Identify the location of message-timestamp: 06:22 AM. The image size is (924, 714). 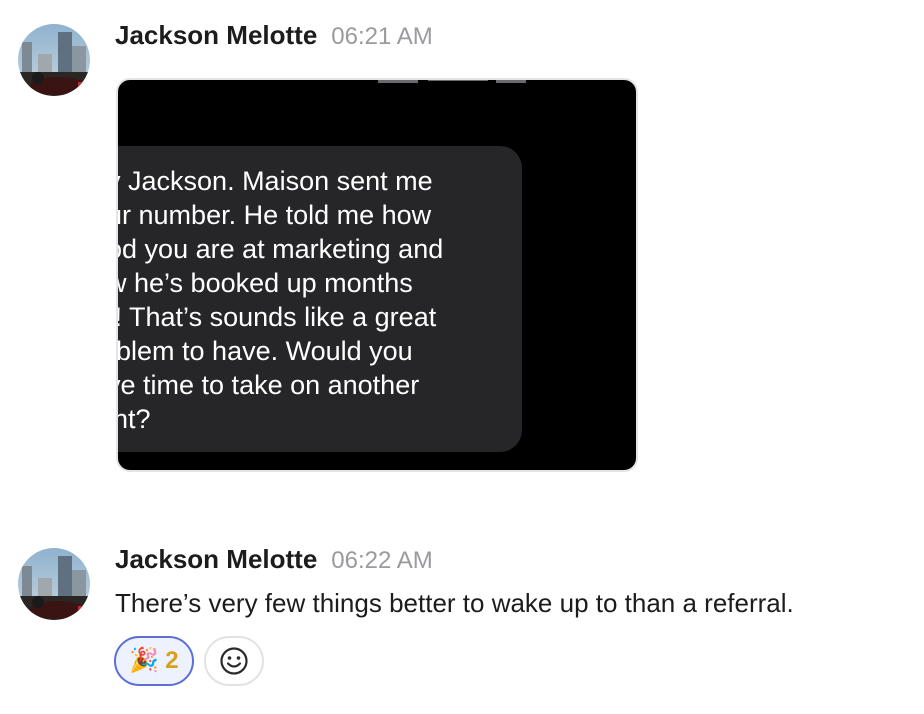
(381, 561).